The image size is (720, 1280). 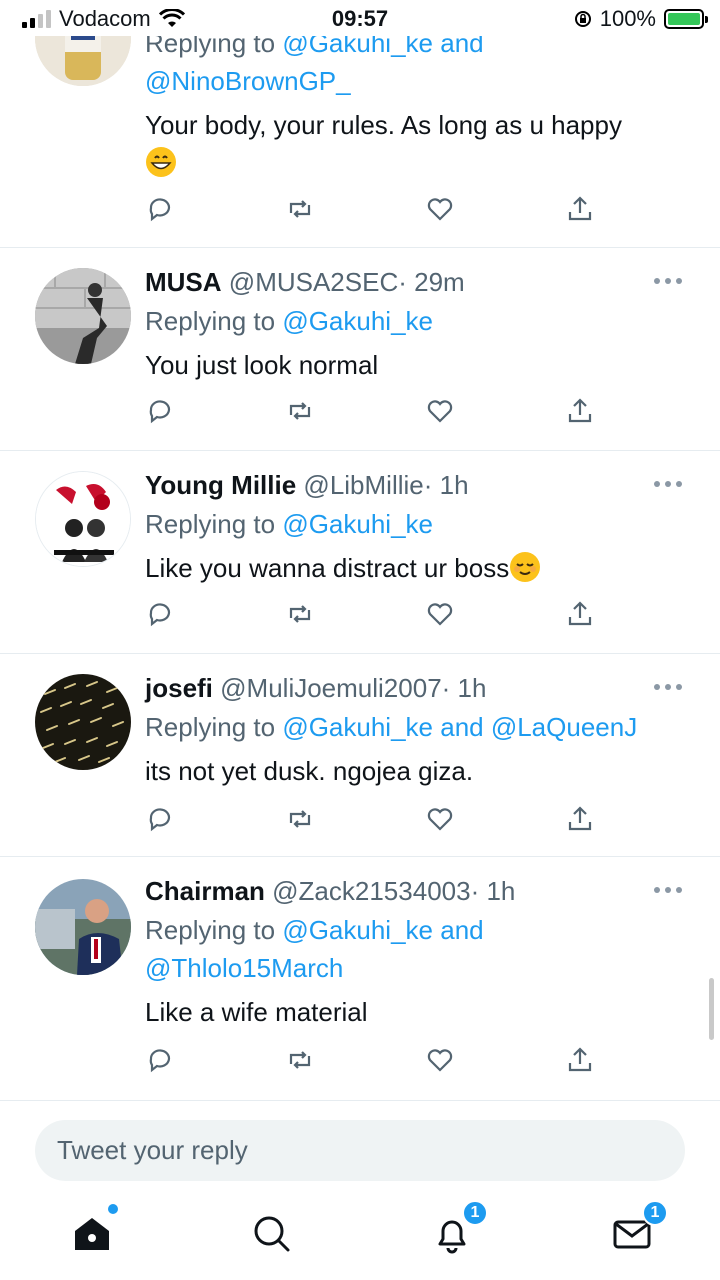 I want to click on timestamp: · 29m, so click(x=431, y=282).